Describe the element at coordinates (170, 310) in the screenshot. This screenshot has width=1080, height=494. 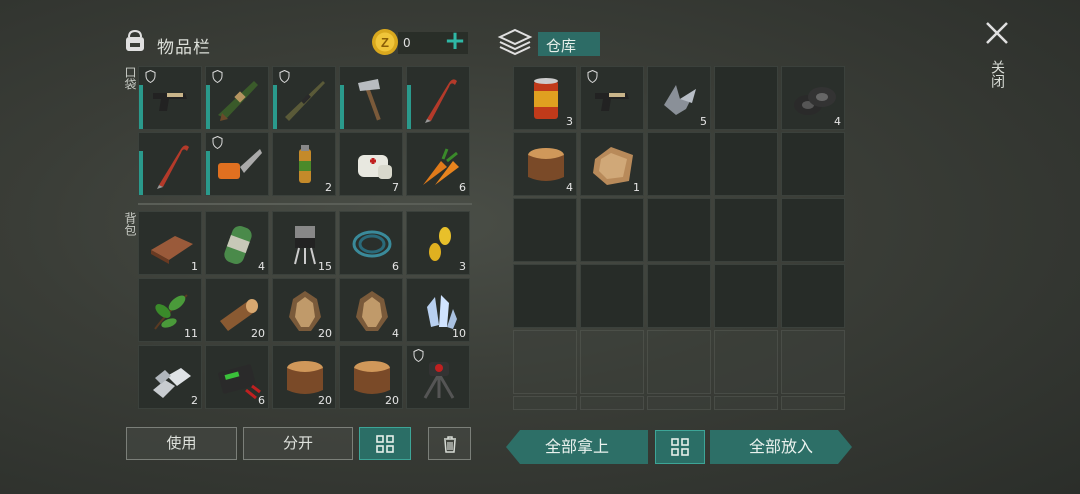
I see `item-slot-leaf: 11` at that location.